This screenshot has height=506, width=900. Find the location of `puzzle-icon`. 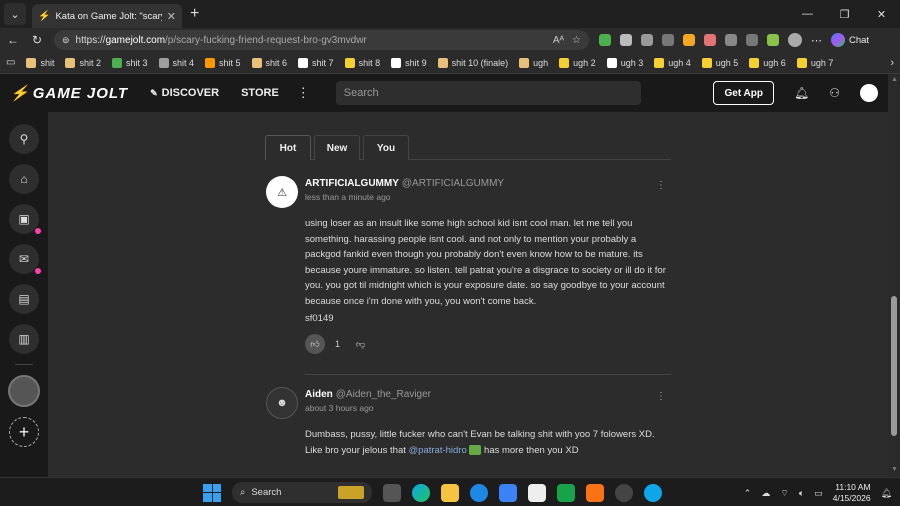

puzzle-icon is located at coordinates (731, 40).